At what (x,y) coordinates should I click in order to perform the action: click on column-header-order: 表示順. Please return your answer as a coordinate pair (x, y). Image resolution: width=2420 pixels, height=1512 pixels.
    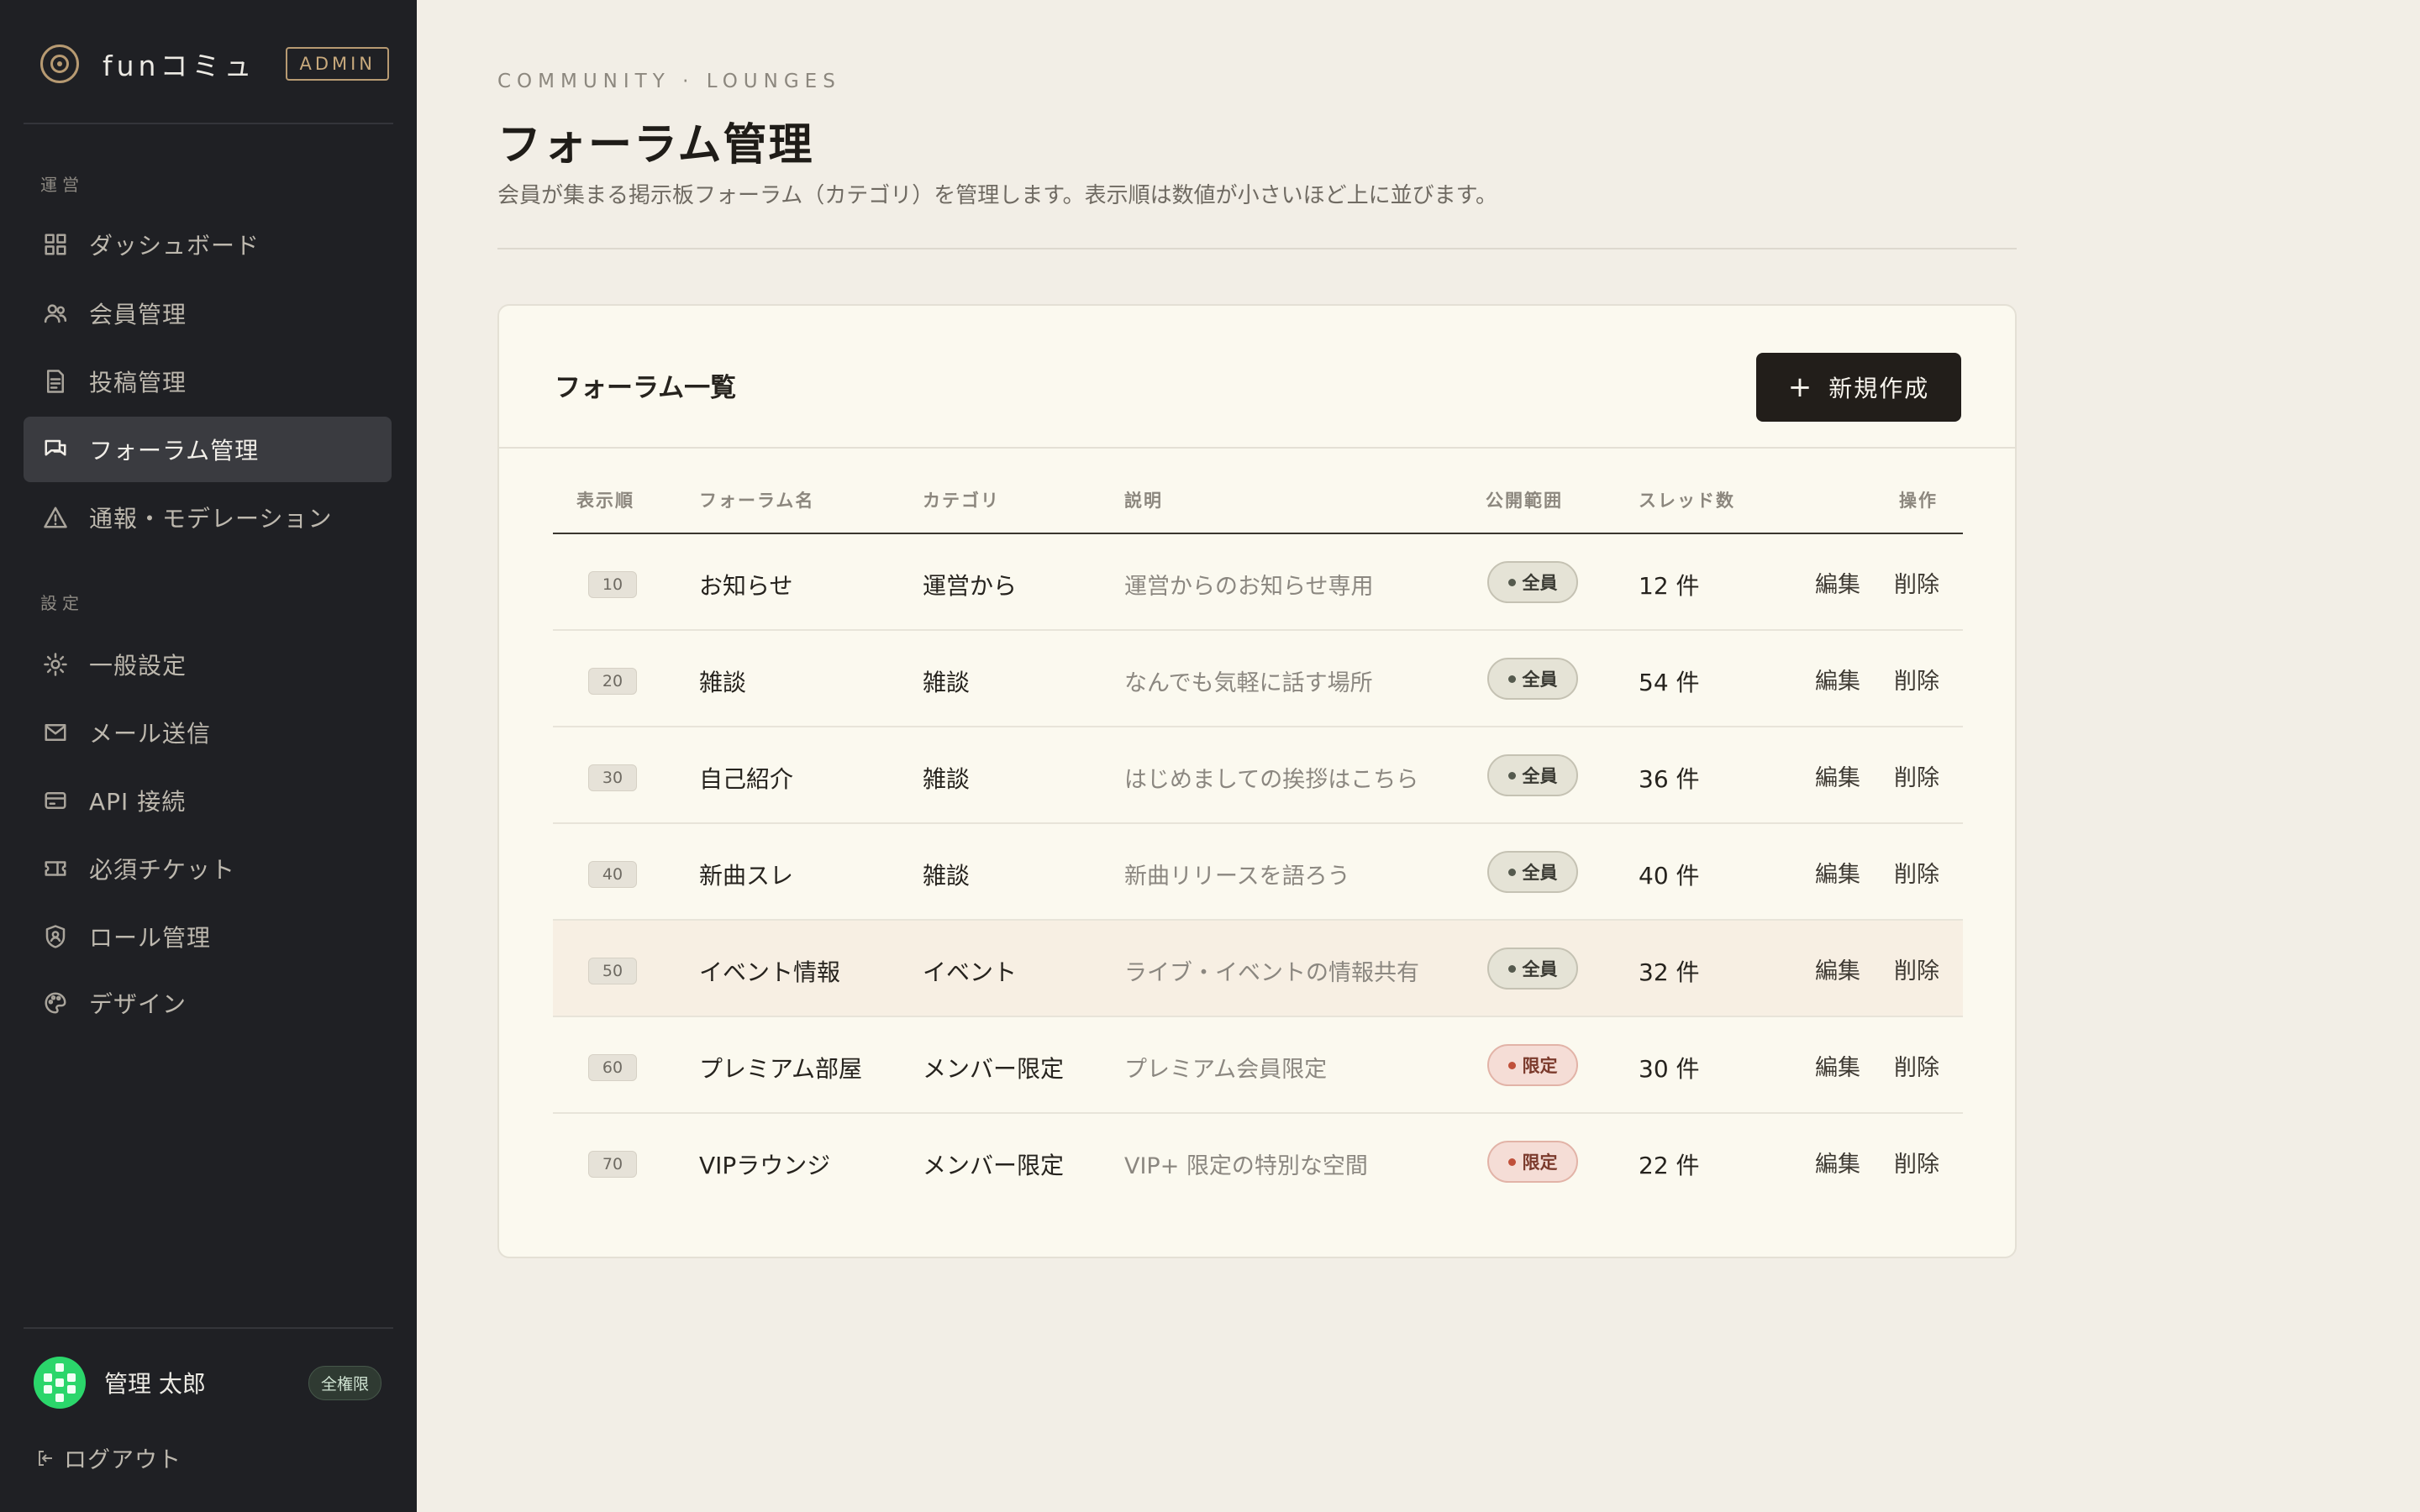
    Looking at the image, I should click on (605, 499).